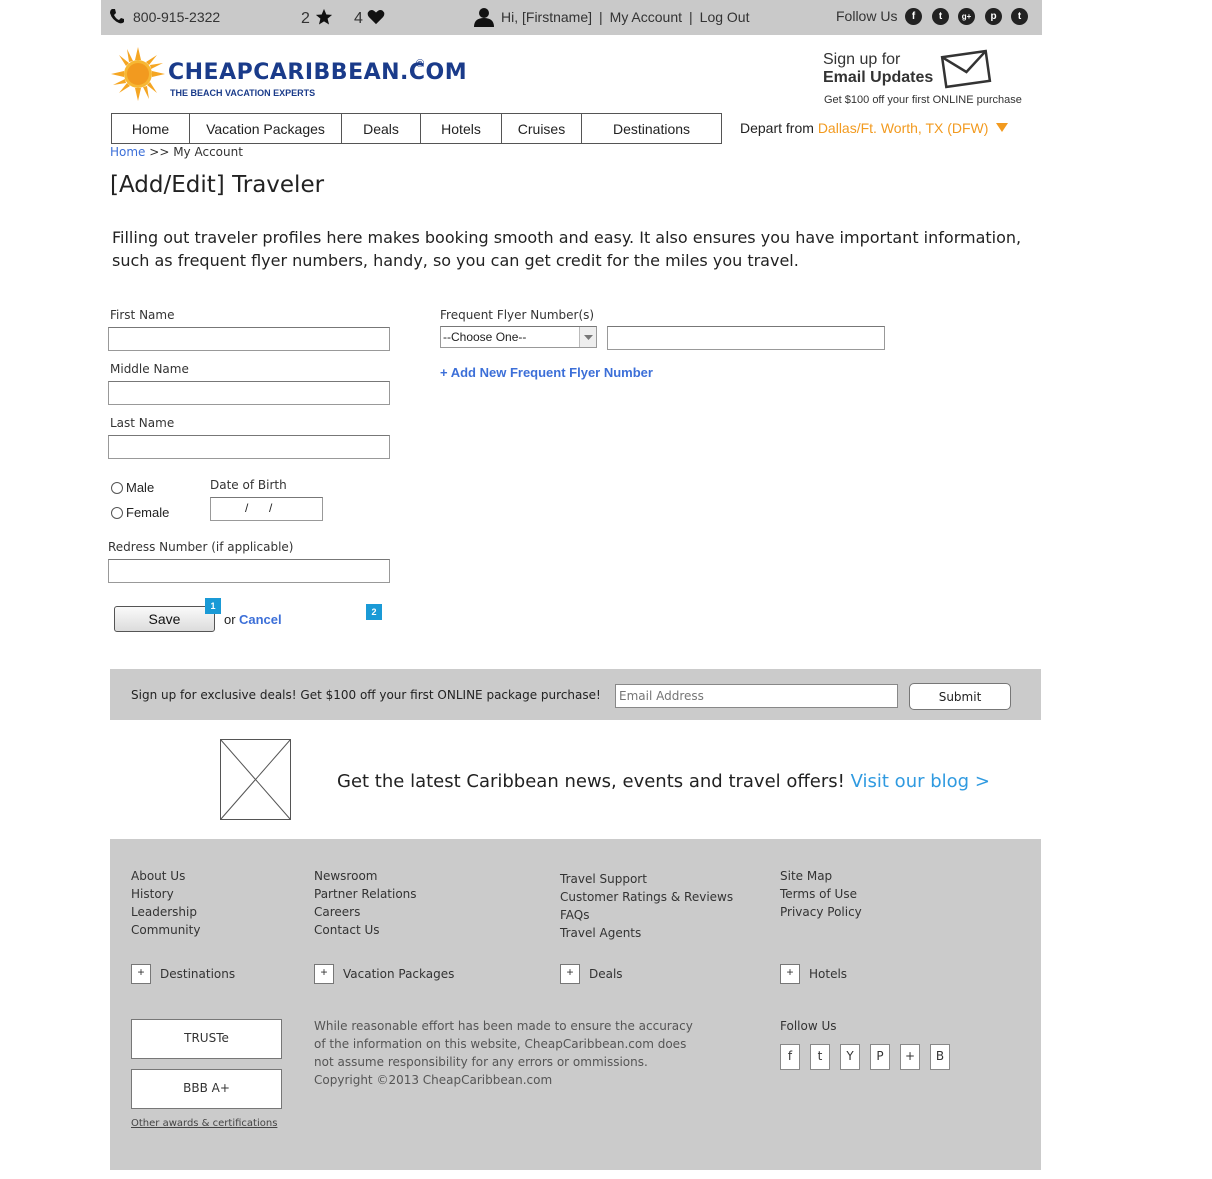  What do you see at coordinates (725, 17) in the screenshot?
I see `log-out-link: Log Out` at bounding box center [725, 17].